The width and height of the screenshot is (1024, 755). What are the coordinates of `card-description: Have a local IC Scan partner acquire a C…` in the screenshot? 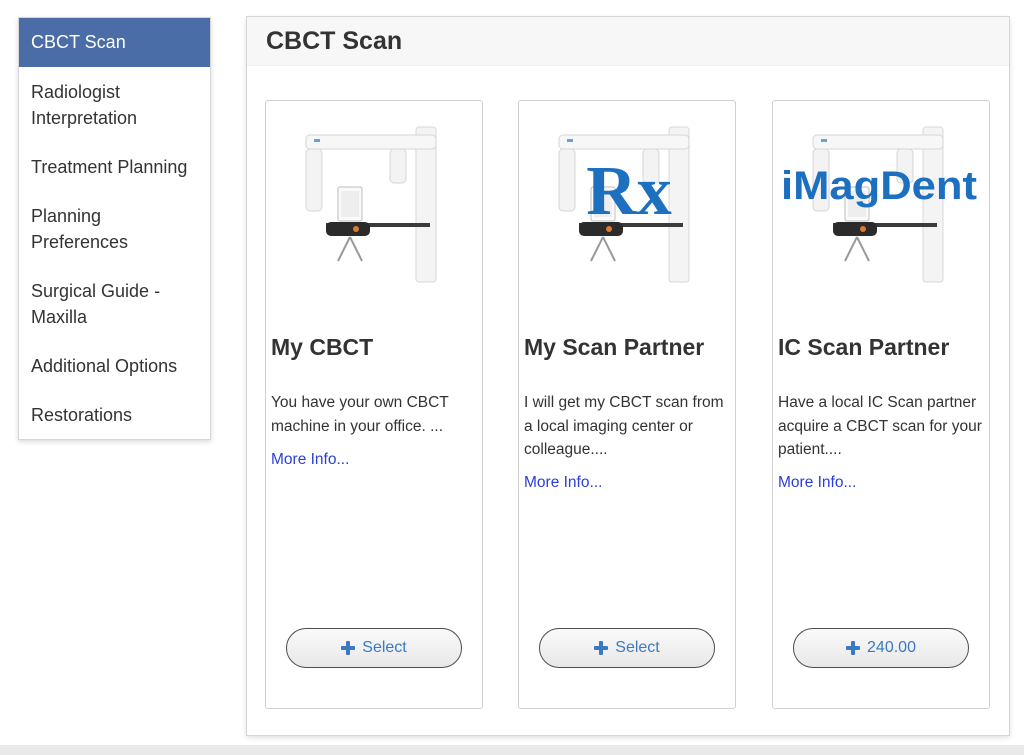 It's located at (880, 426).